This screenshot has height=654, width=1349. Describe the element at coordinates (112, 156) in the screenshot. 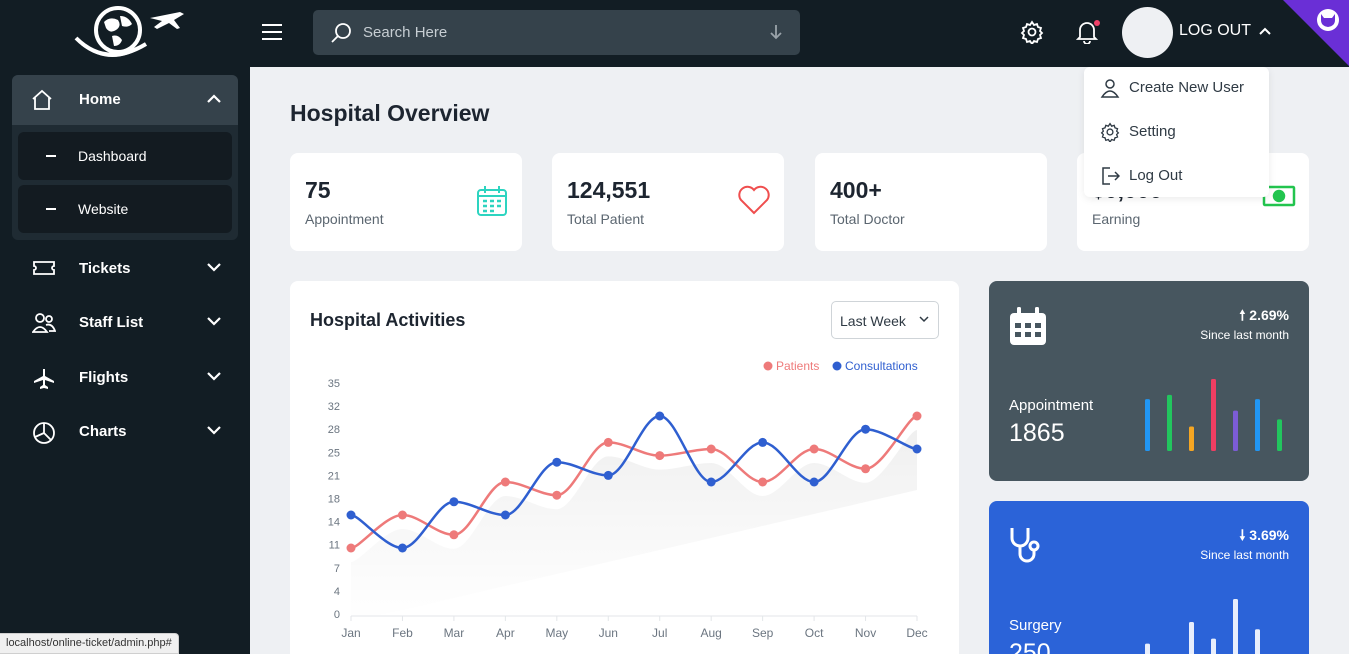

I see `sidebar-subitem-label: Dashboard` at that location.